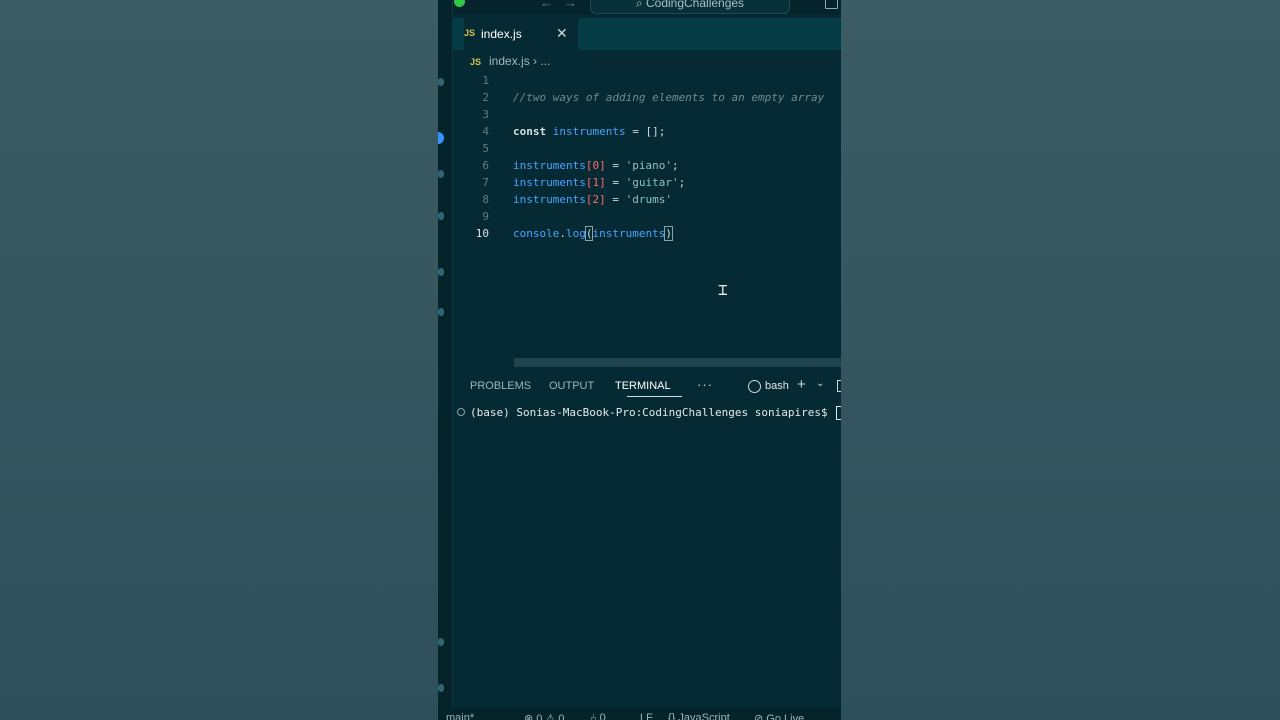  Describe the element at coordinates (571, 386) in the screenshot. I see `tab-output: OUTPUT` at that location.